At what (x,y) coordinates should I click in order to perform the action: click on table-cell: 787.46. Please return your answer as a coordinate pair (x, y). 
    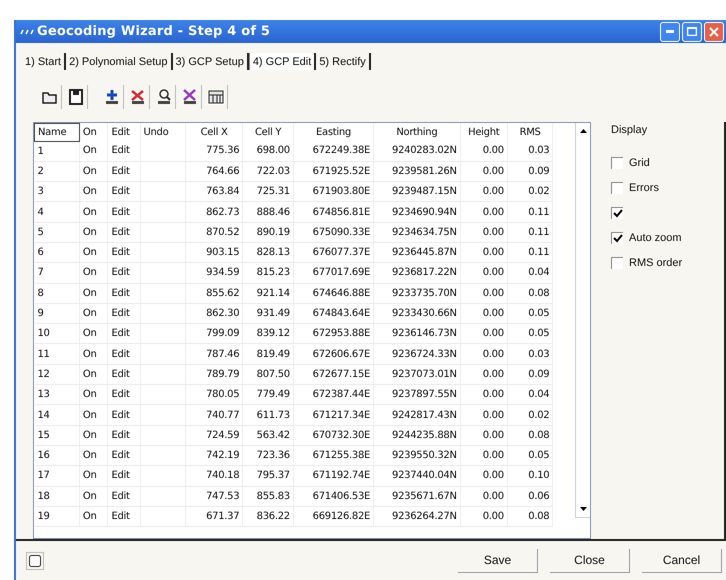
    Looking at the image, I should click on (223, 354).